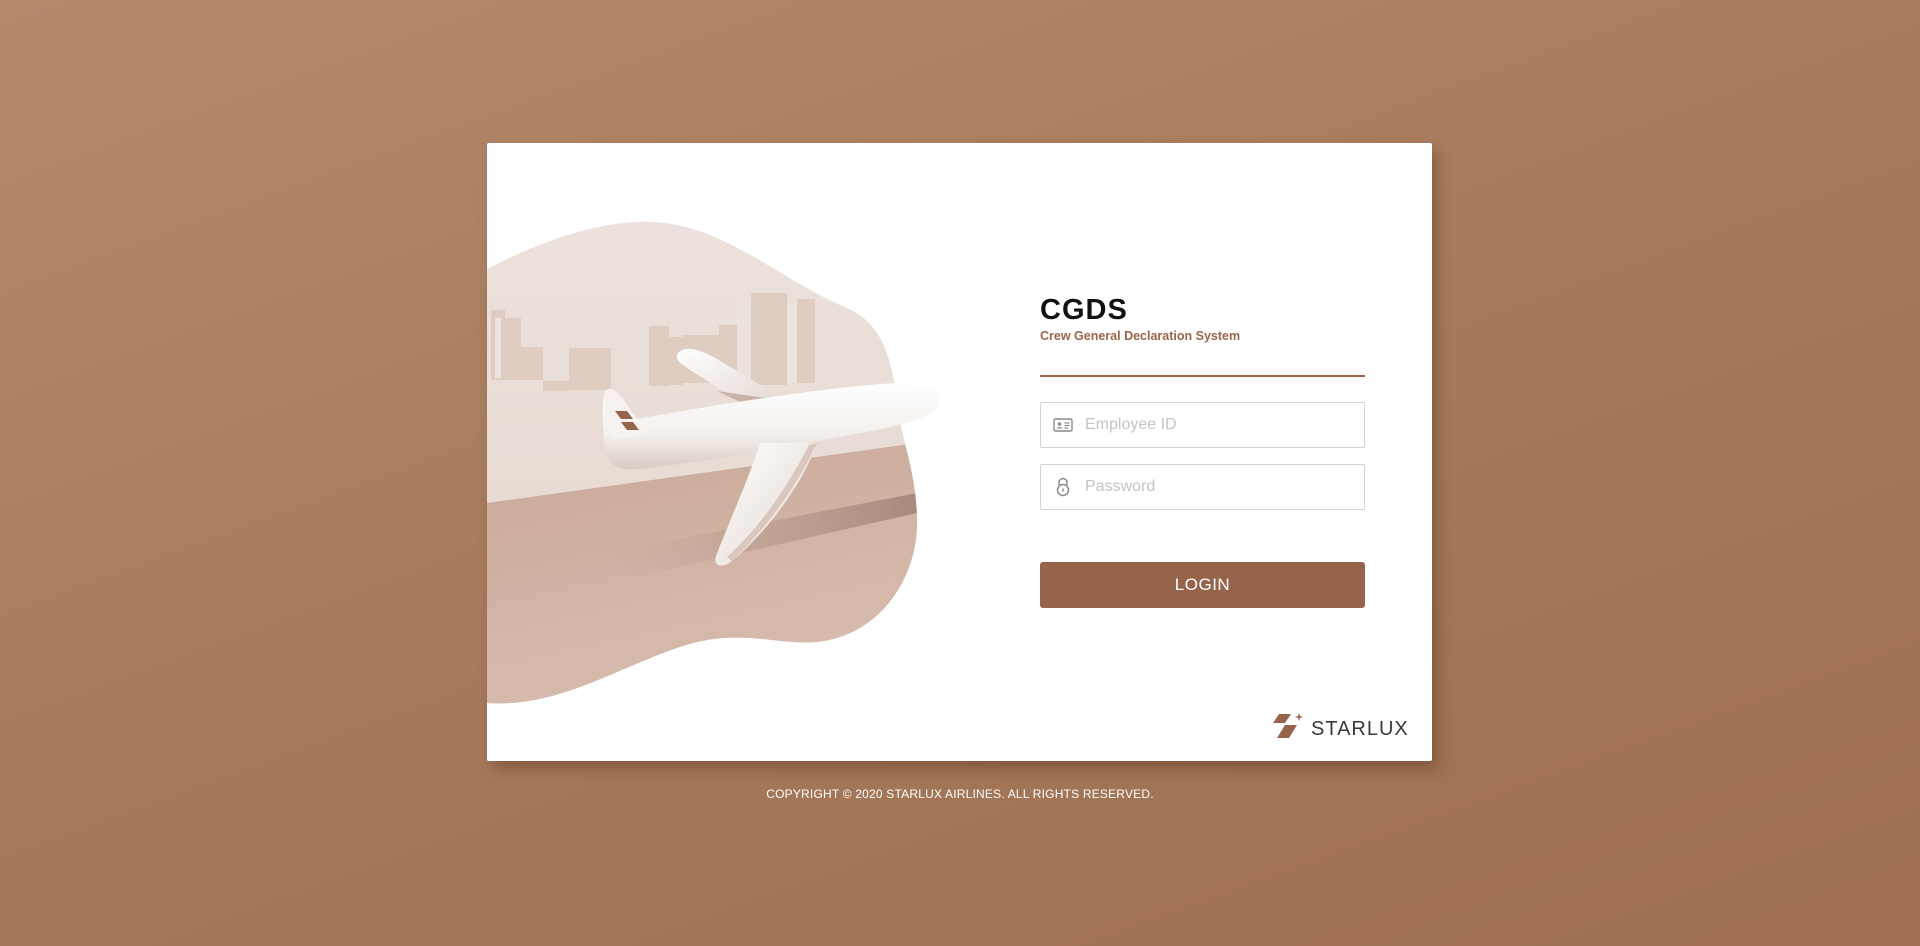 The height and width of the screenshot is (946, 1920). What do you see at coordinates (1202, 585) in the screenshot?
I see `login-button: LOGIN` at bounding box center [1202, 585].